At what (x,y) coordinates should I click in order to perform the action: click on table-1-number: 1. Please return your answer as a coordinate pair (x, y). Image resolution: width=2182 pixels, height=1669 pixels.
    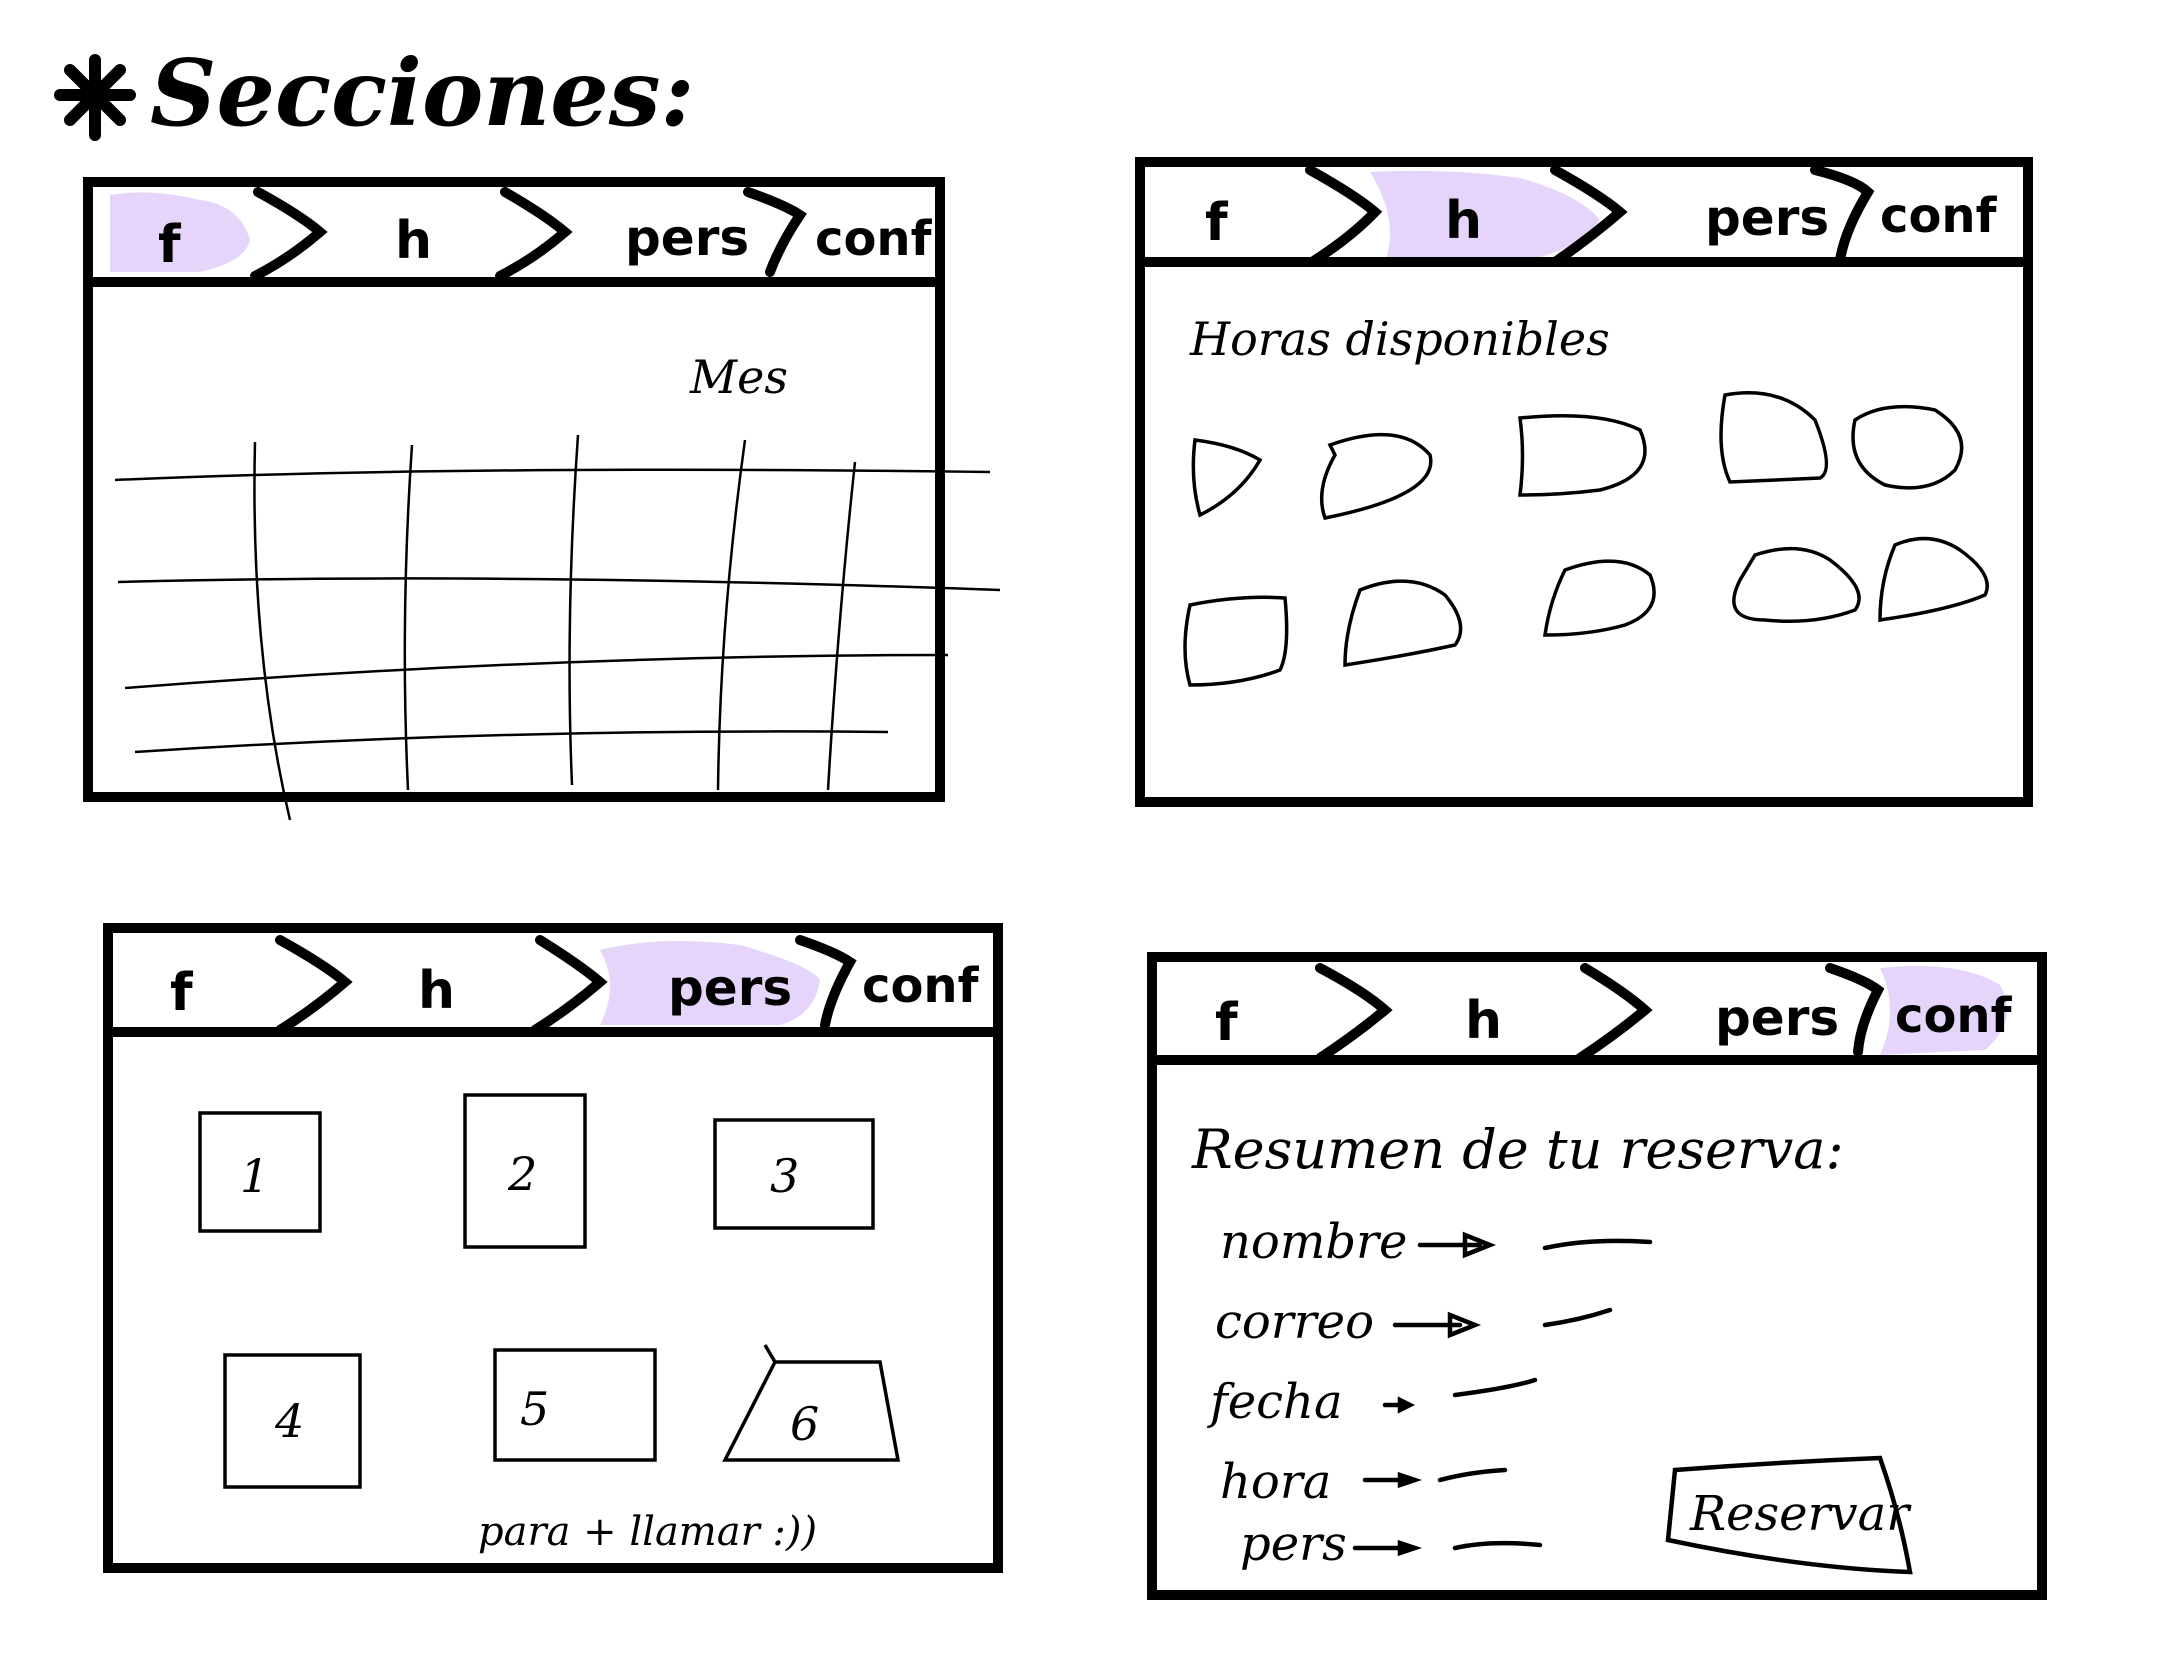
    Looking at the image, I should click on (254, 1176).